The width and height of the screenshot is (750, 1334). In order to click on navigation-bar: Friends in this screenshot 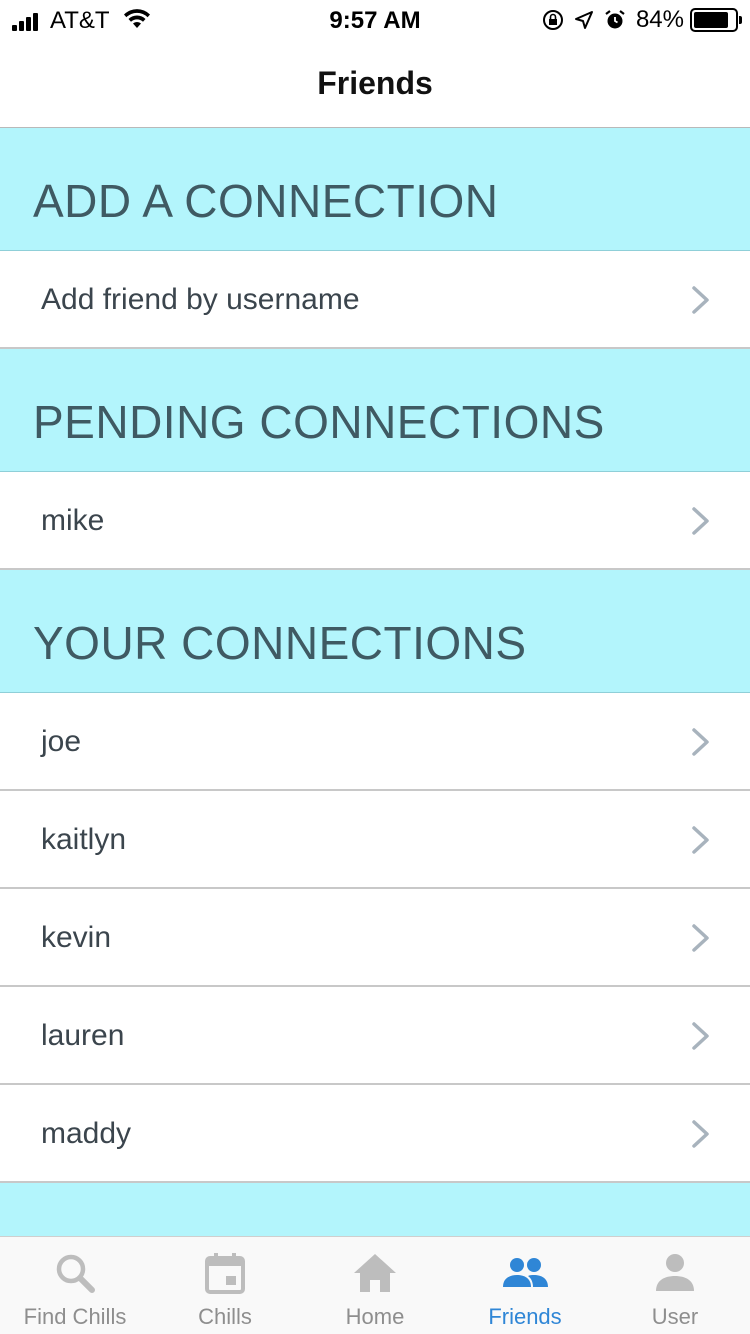, I will do `click(375, 84)`.